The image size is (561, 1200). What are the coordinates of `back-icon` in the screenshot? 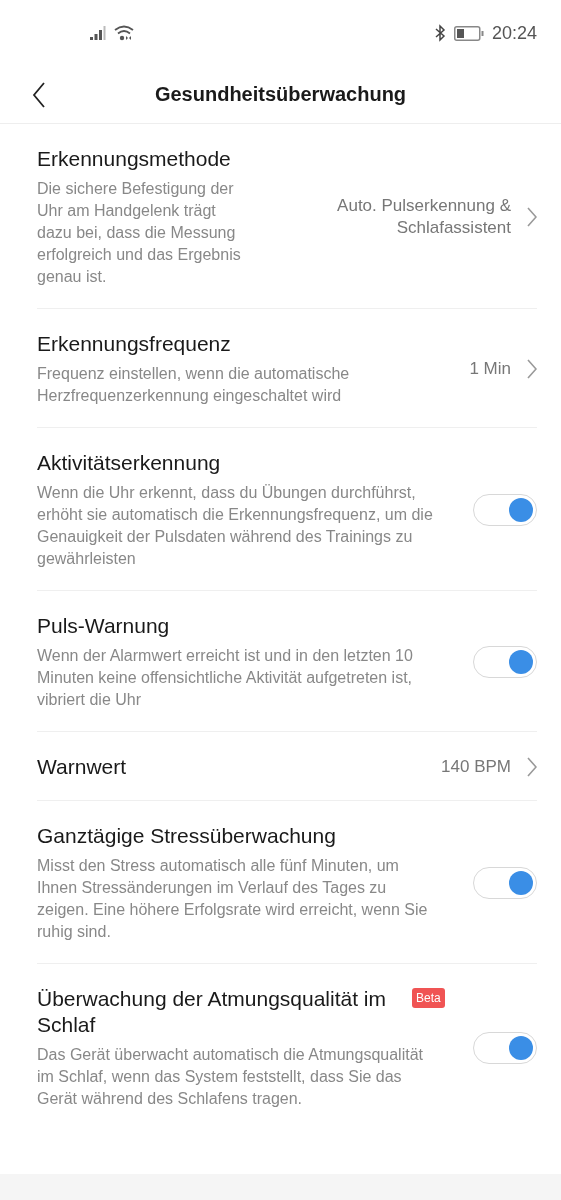 It's located at (39, 95).